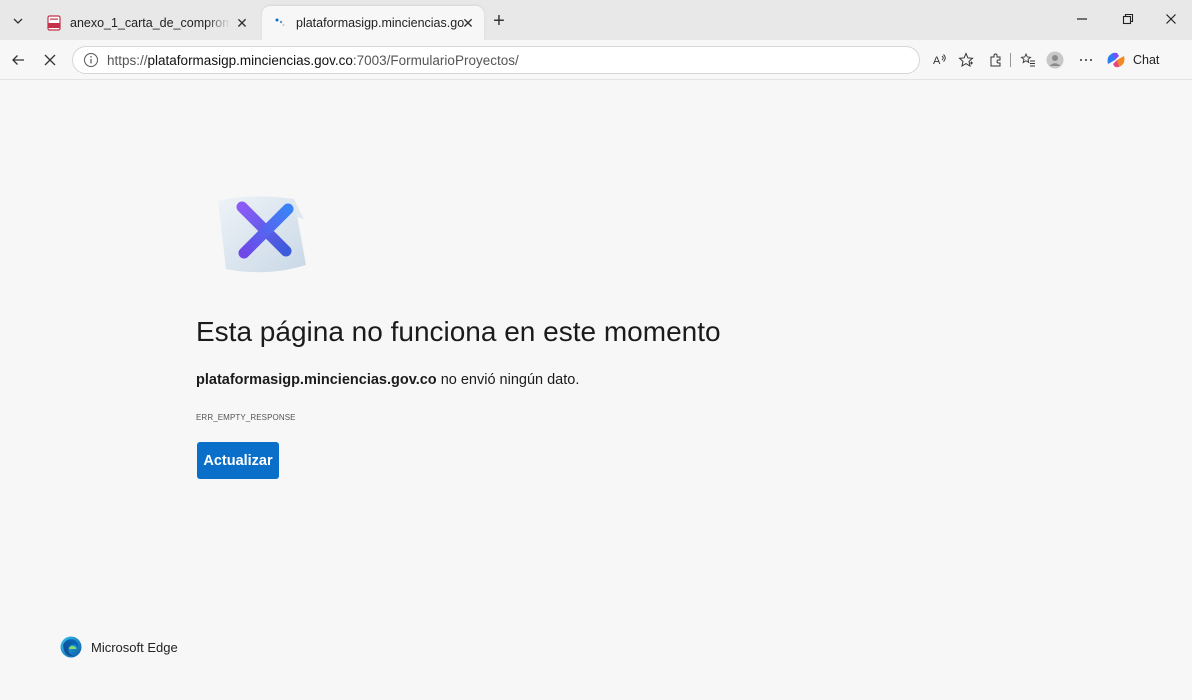 This screenshot has height=700, width=1192. I want to click on pdf-icon, so click(54, 23).